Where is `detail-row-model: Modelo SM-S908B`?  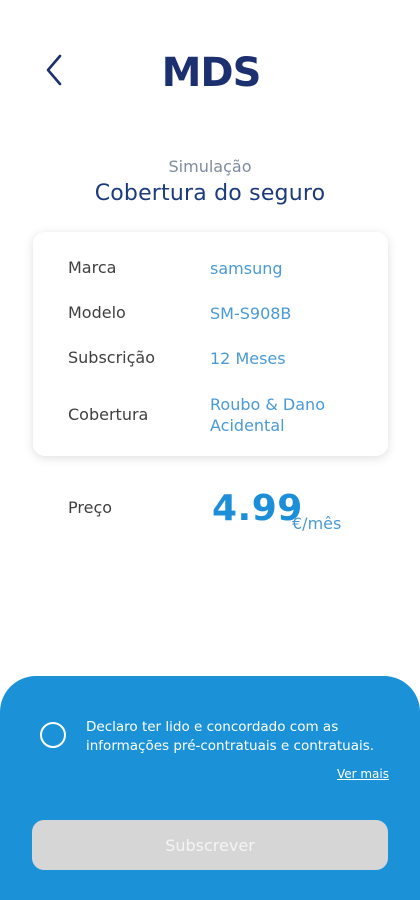
detail-row-model: Modelo SM-S908B is located at coordinates (218, 313).